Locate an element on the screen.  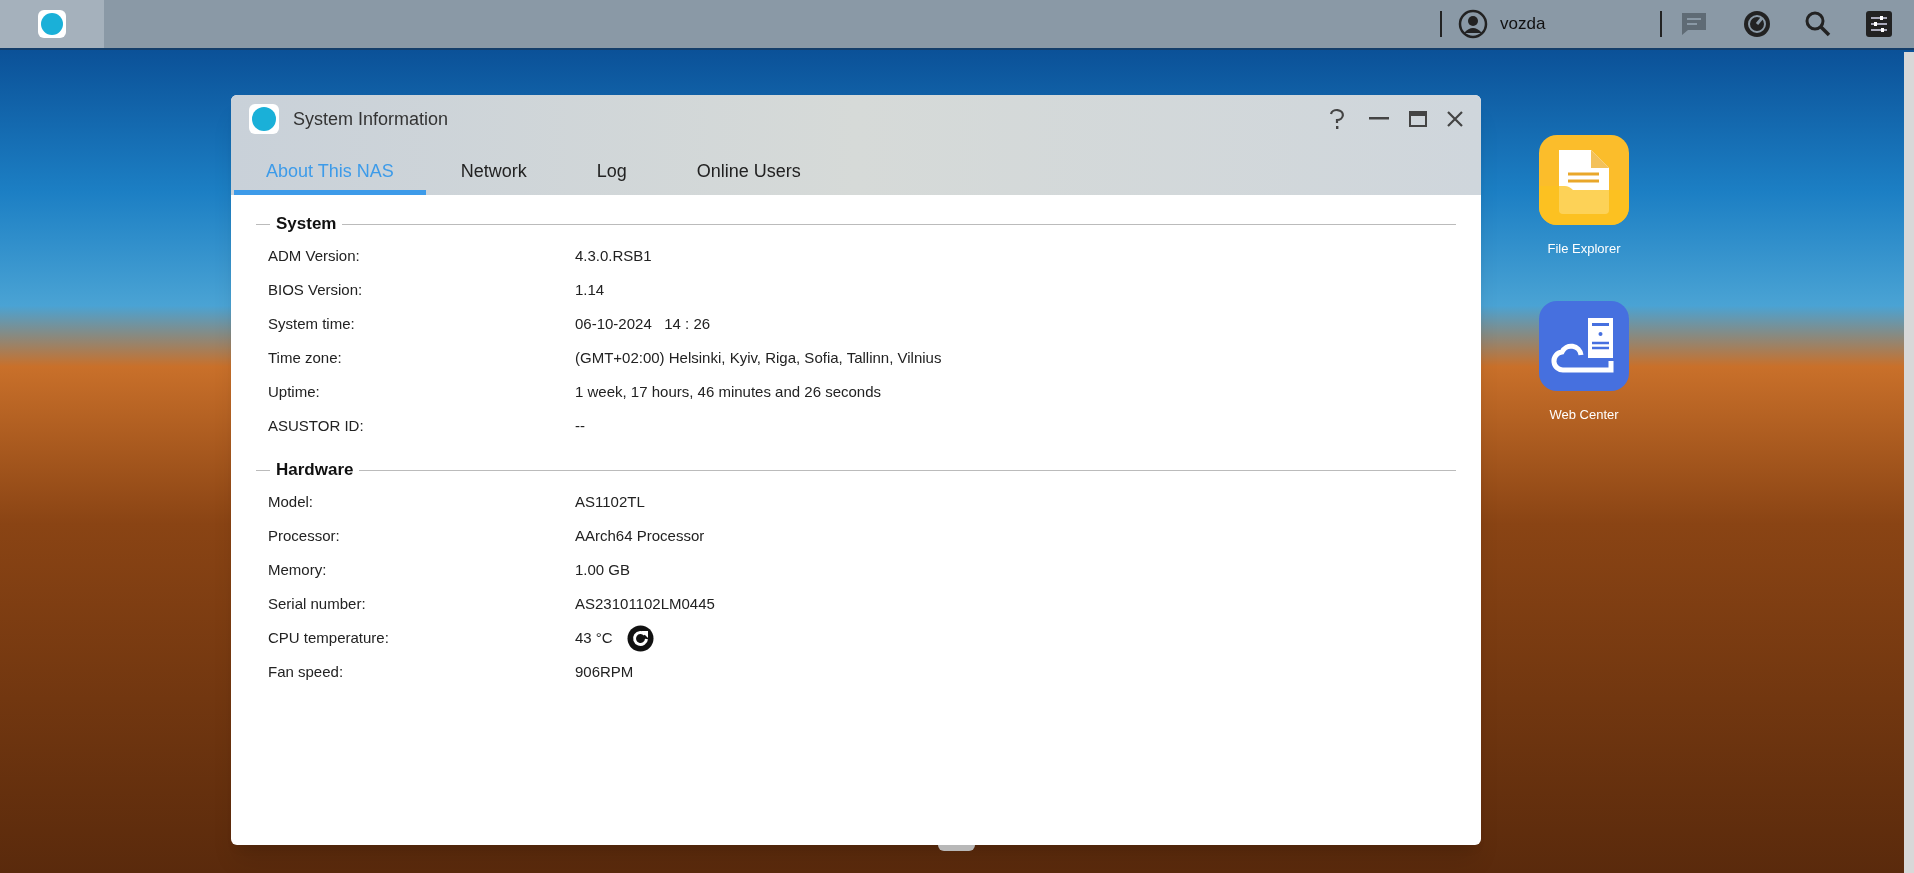
minimize-icon is located at coordinates (1379, 119).